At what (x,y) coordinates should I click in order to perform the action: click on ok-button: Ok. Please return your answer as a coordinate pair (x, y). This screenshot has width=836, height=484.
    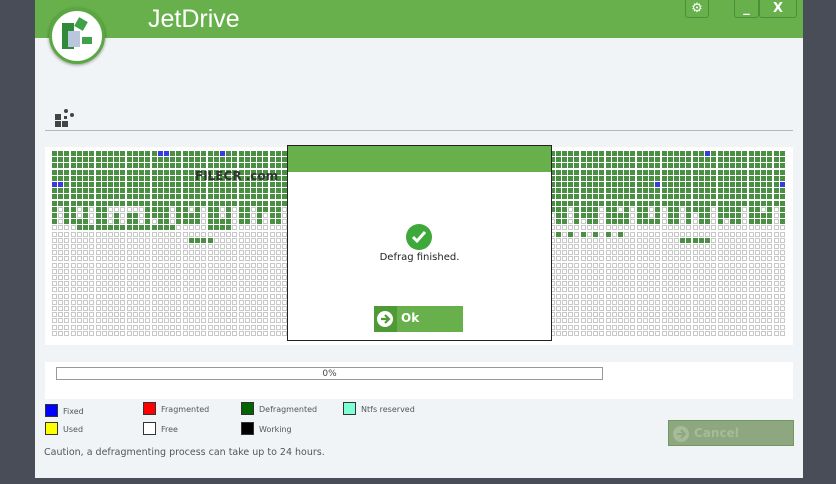
    Looking at the image, I should click on (418, 319).